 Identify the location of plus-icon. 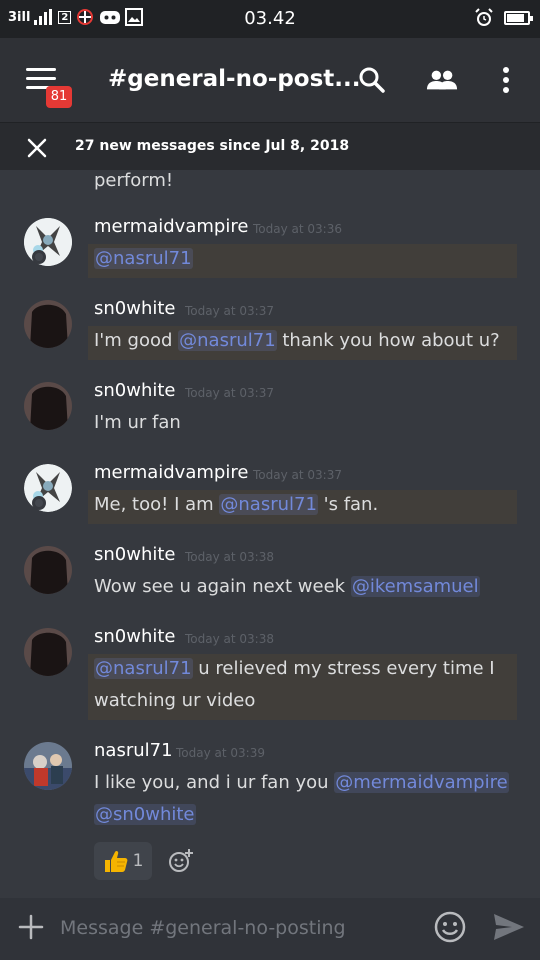
(31, 927).